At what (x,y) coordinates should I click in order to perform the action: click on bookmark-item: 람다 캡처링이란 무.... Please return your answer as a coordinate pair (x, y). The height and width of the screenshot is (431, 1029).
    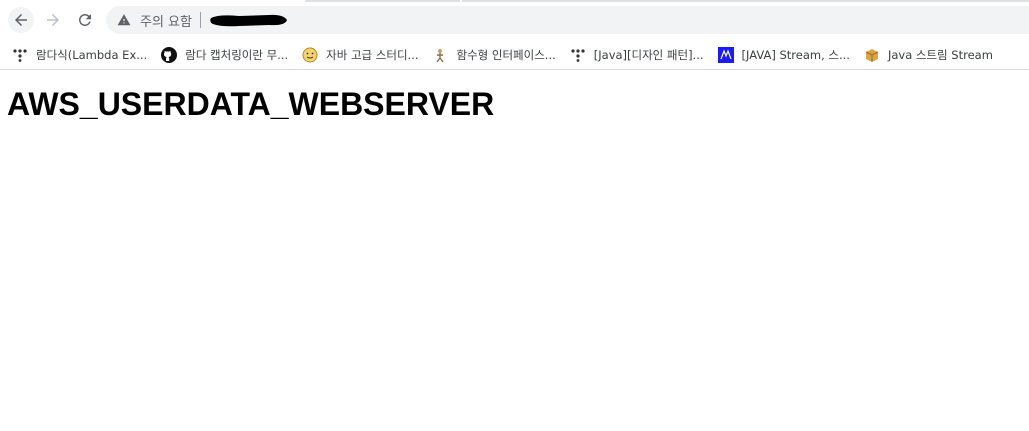
    Looking at the image, I should click on (225, 54).